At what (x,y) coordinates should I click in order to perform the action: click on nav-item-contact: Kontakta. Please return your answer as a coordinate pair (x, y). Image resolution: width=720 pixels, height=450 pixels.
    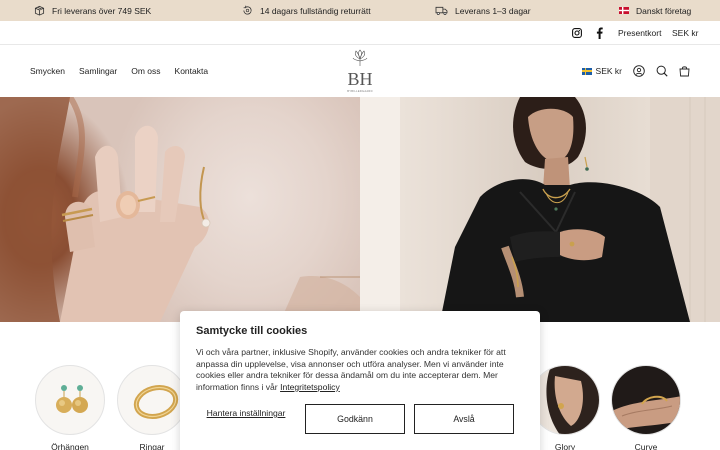
    Looking at the image, I should click on (192, 71).